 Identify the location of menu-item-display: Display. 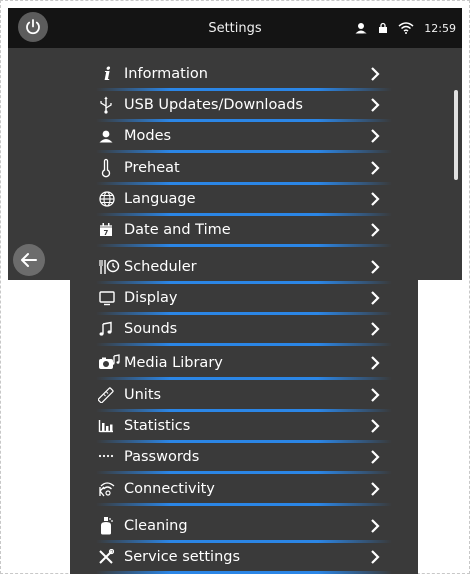
(244, 299).